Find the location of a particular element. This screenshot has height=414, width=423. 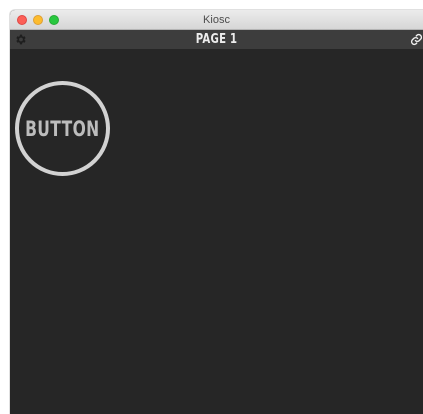

window-title: Kiosc is located at coordinates (216, 20).